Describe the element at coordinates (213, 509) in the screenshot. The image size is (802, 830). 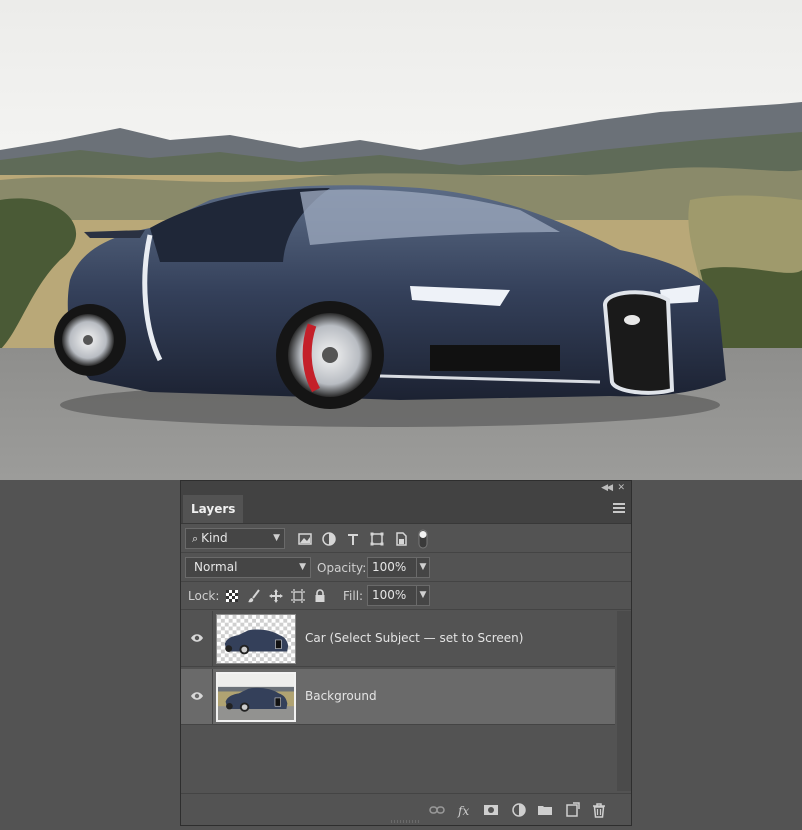
I see `tab-layers: Layers` at that location.